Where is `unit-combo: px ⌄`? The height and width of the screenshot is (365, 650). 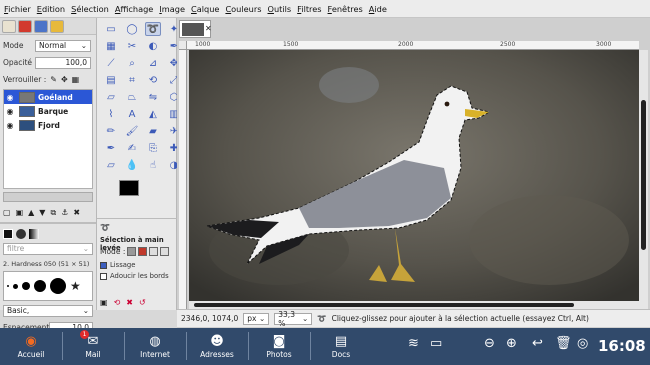 unit-combo: px ⌄ is located at coordinates (256, 318).